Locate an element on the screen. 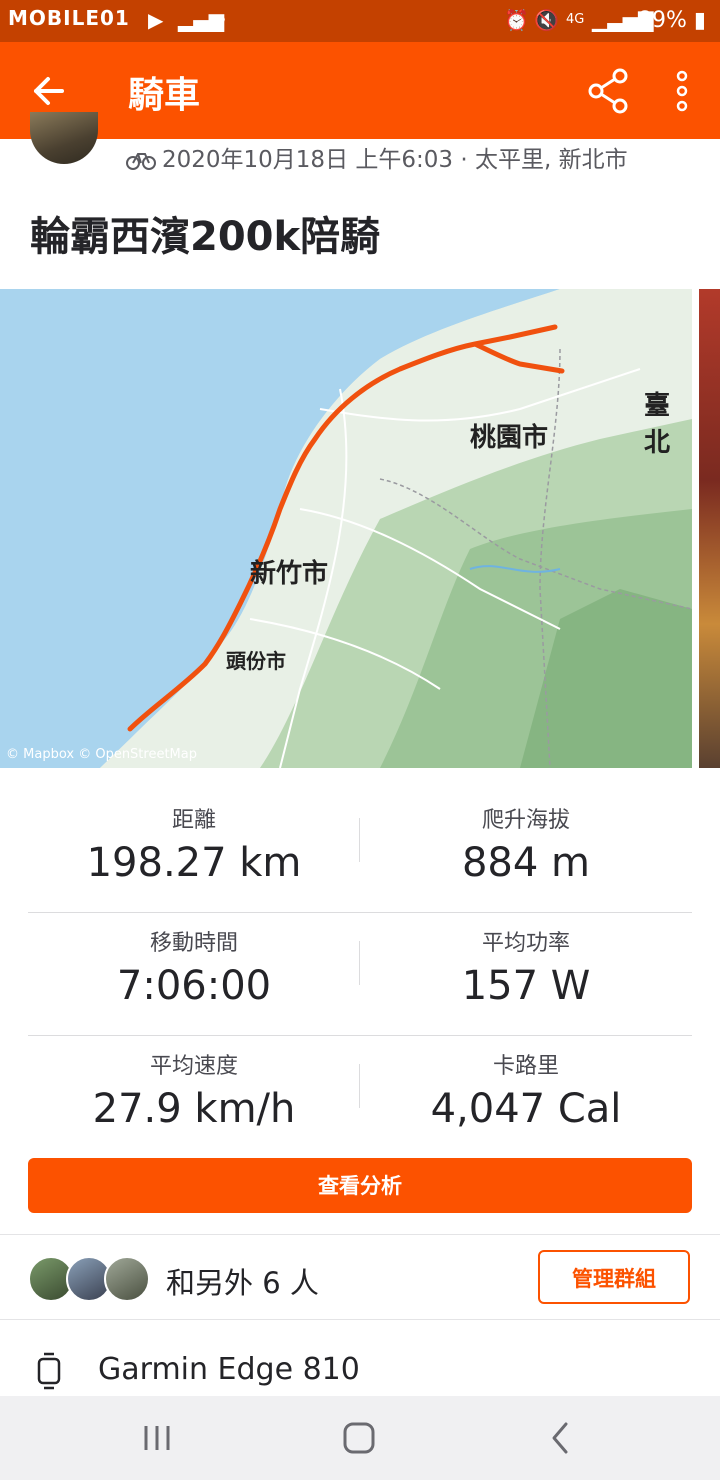 The width and height of the screenshot is (720, 1480). stat-moving-time: 移動時間 7:06:00 is located at coordinates (194, 974).